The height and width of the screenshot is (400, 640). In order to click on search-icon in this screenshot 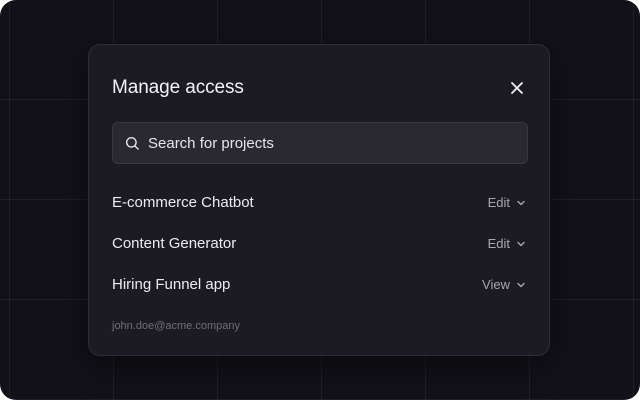, I will do `click(132, 143)`.